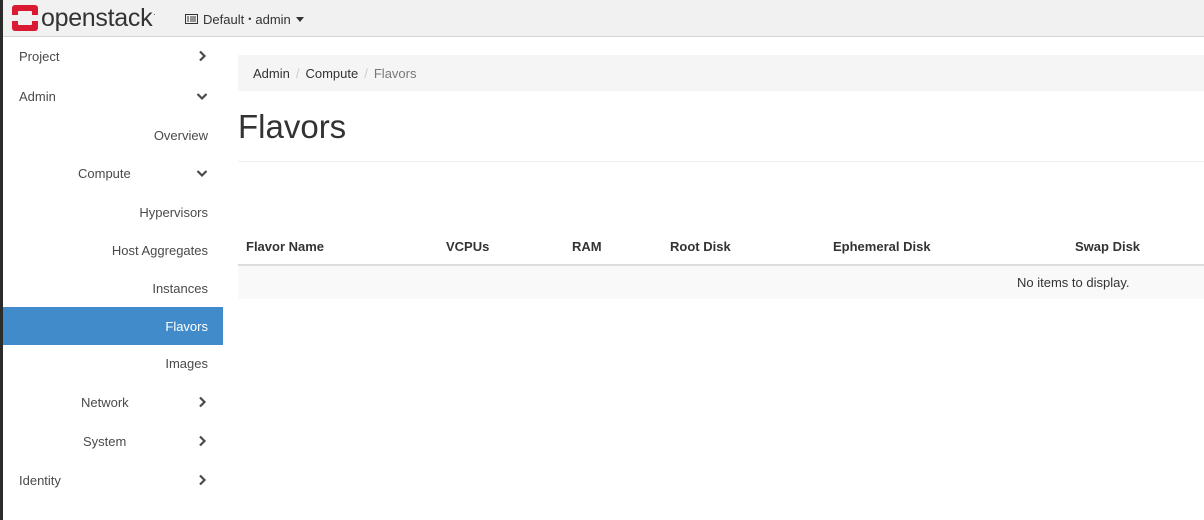 The width and height of the screenshot is (1204, 520). I want to click on sidebar-item-label: Images, so click(186, 363).